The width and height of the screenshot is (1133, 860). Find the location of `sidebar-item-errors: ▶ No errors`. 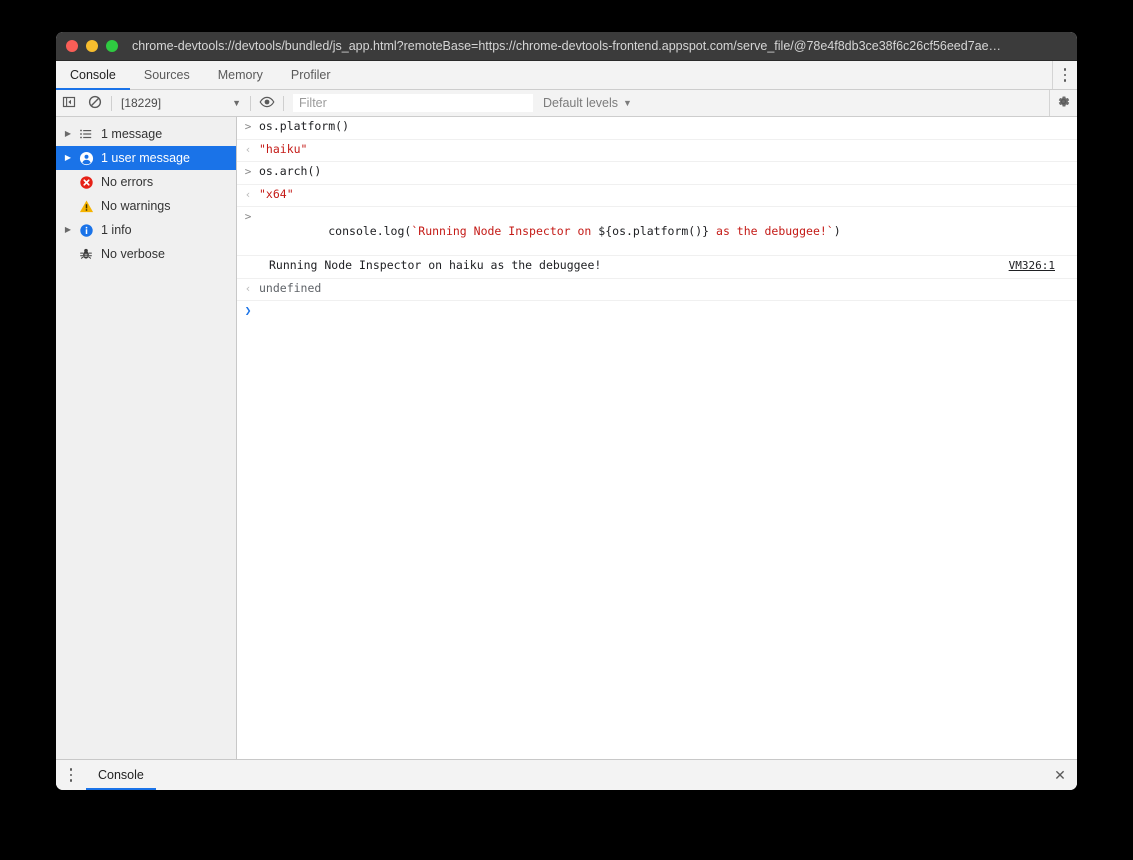

sidebar-item-errors: ▶ No errors is located at coordinates (146, 182).